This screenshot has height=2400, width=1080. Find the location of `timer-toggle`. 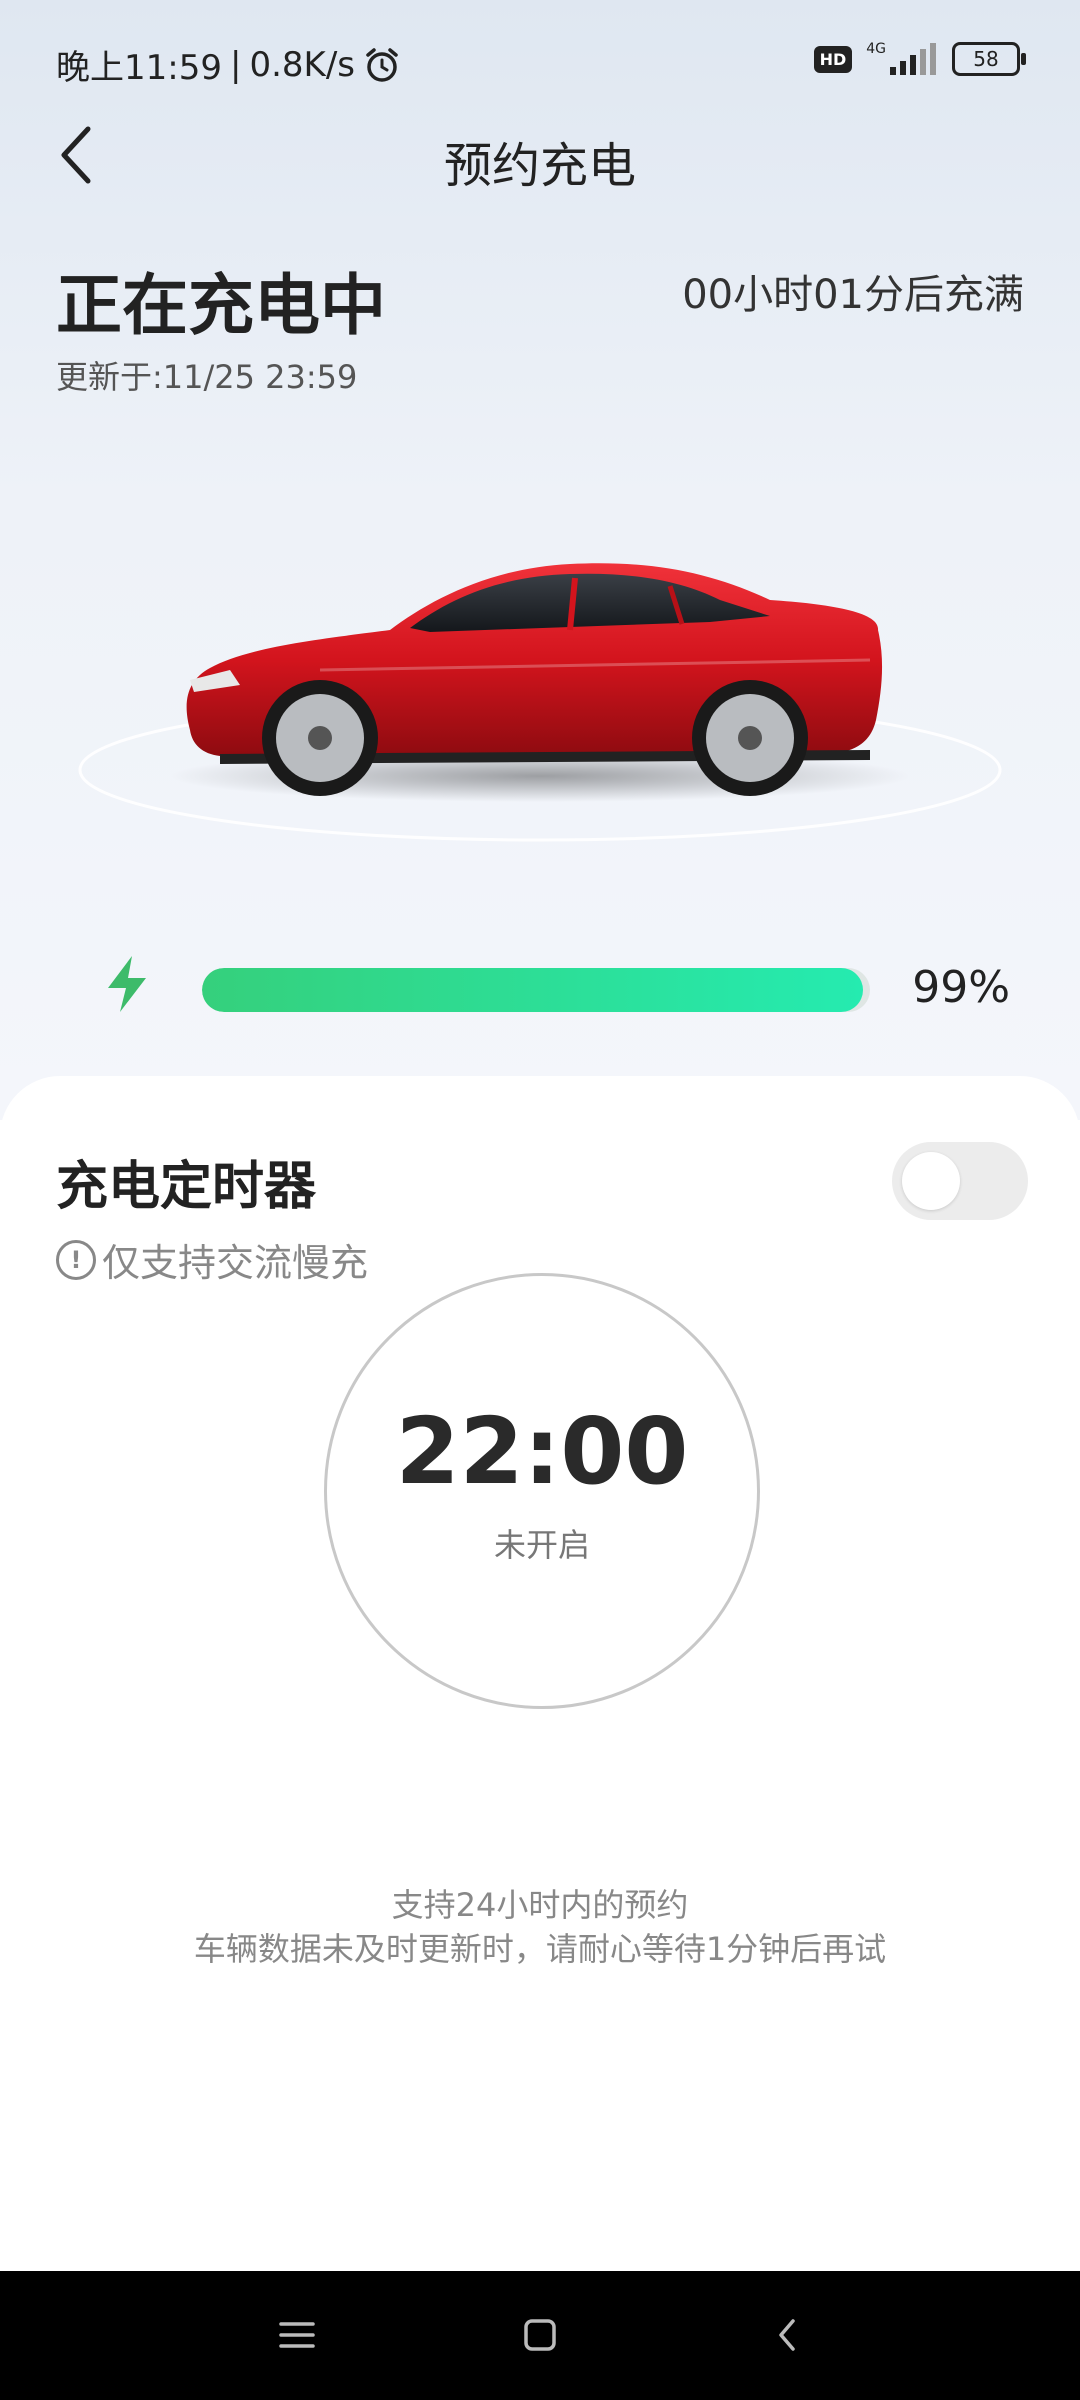

timer-toggle is located at coordinates (960, 1181).